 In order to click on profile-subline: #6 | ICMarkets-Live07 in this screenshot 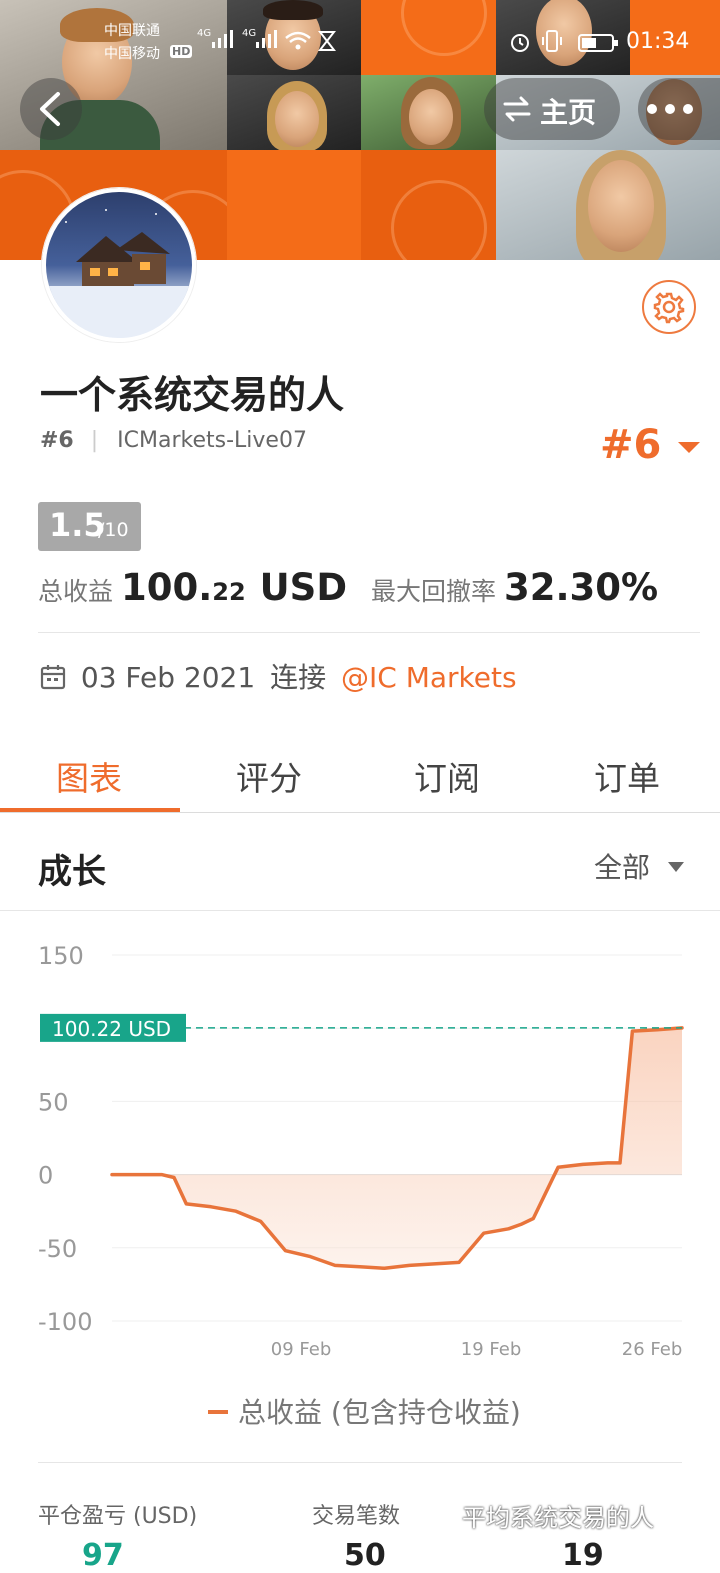, I will do `click(173, 440)`.